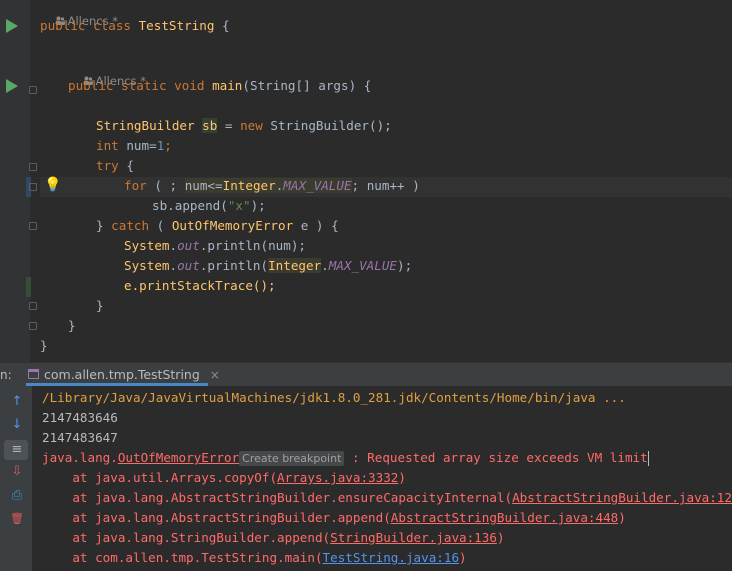  I want to click on code-line: StringBuilder sb = new StringBuilder();, so click(244, 125).